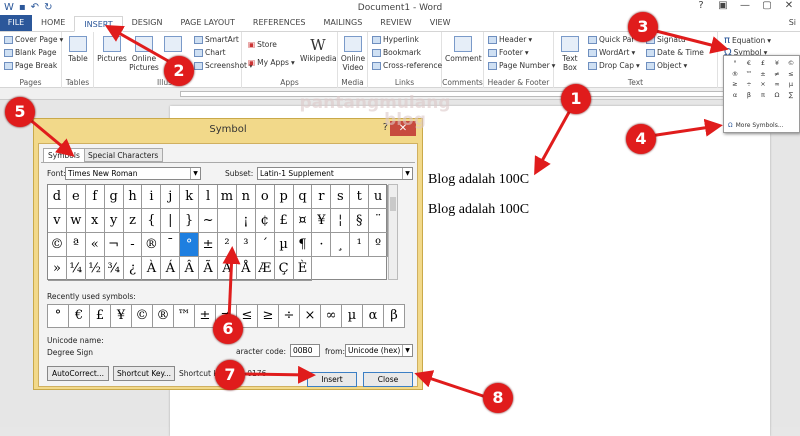  What do you see at coordinates (57, 221) in the screenshot?
I see `symbol-cell: v` at bounding box center [57, 221].